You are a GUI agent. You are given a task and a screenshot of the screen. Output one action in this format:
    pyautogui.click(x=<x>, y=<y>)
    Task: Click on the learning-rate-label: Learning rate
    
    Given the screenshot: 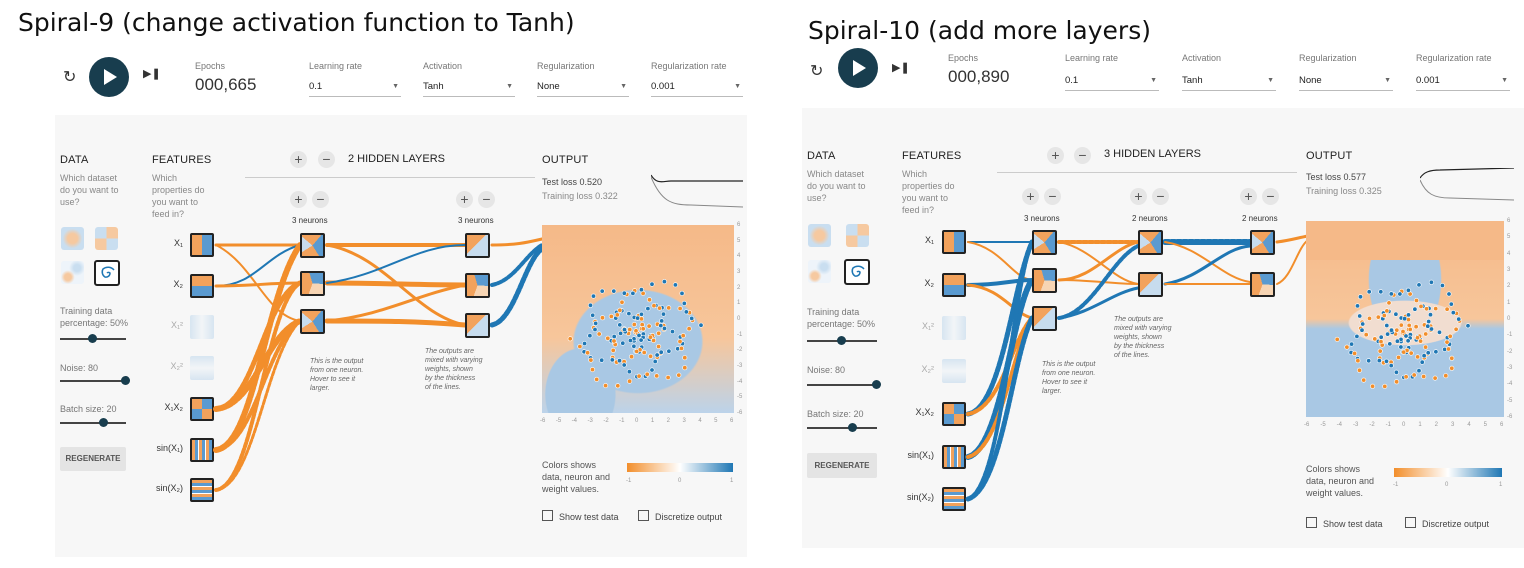 What is the action you would take?
    pyautogui.click(x=1092, y=58)
    